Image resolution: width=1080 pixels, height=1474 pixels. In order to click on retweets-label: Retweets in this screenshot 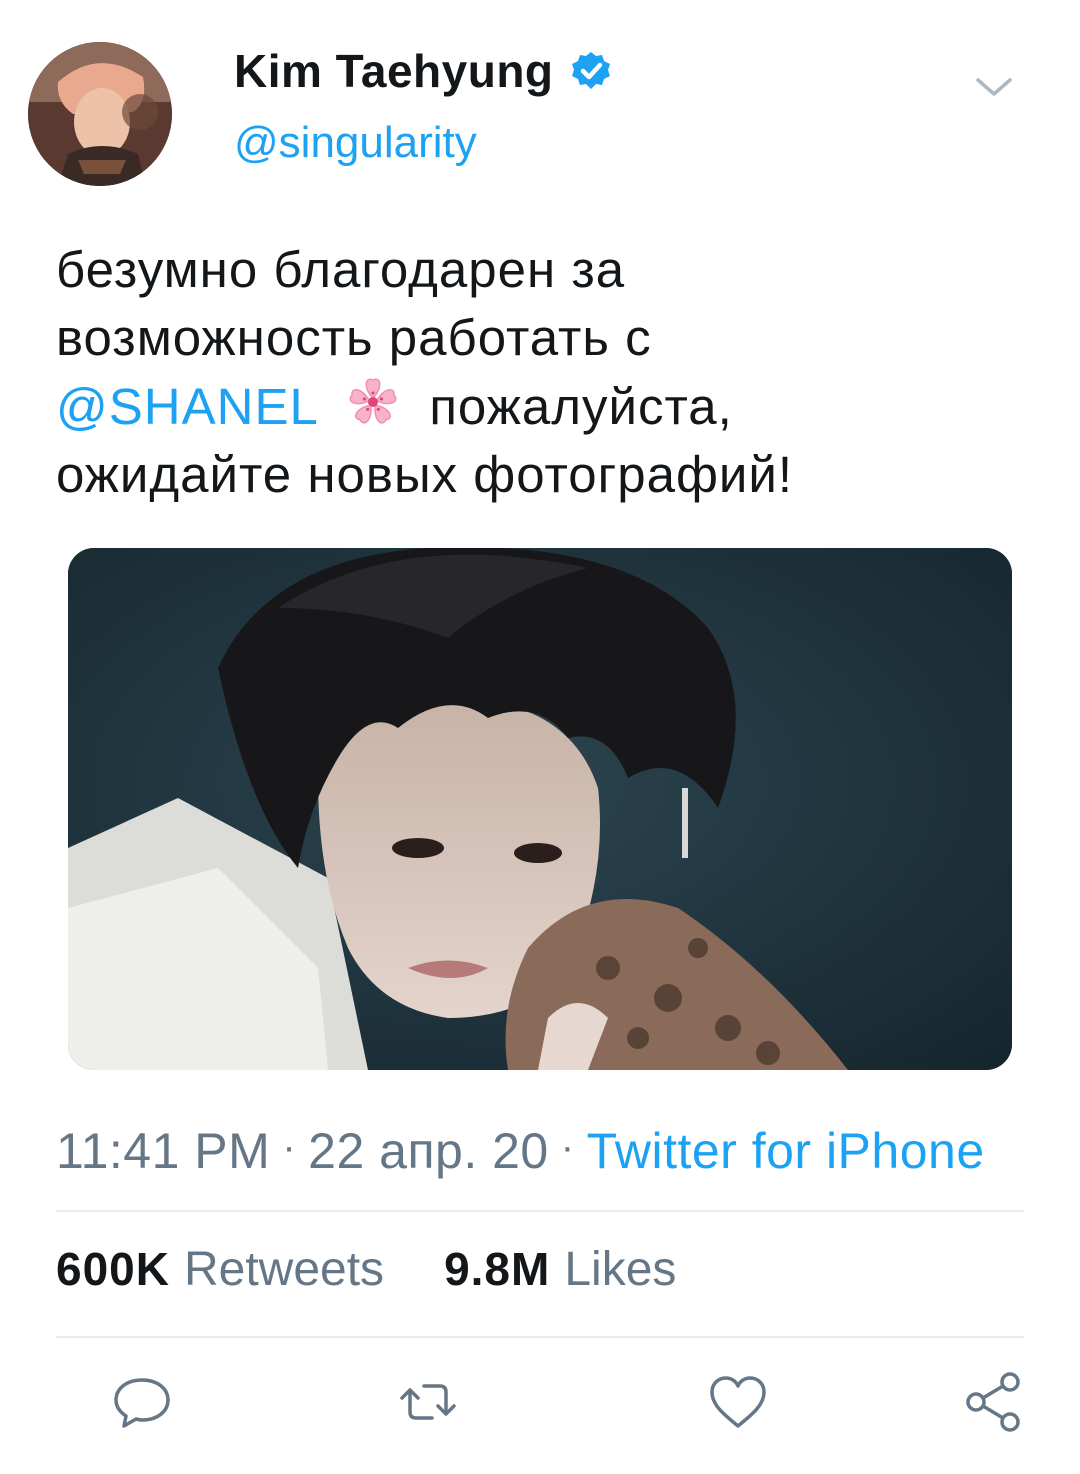, I will do `click(284, 1269)`.